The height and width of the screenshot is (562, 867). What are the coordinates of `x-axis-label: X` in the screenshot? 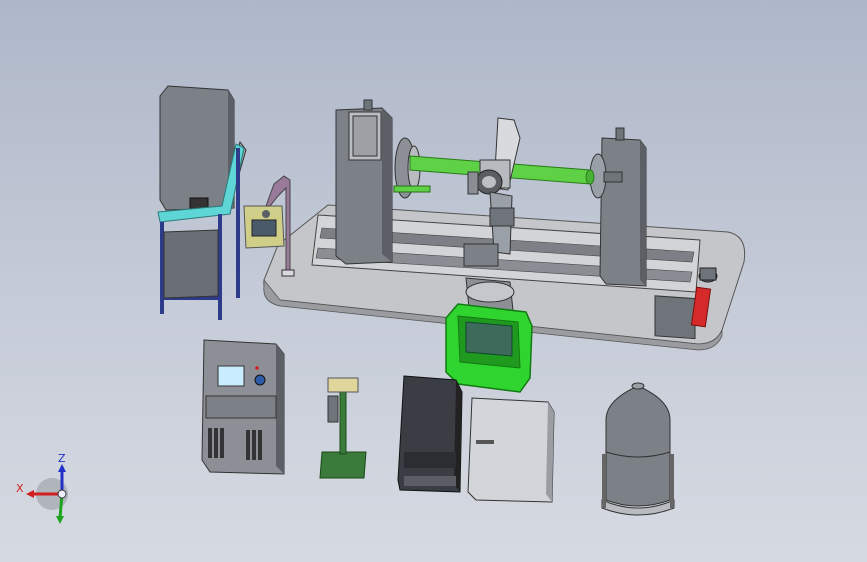 It's located at (20, 488).